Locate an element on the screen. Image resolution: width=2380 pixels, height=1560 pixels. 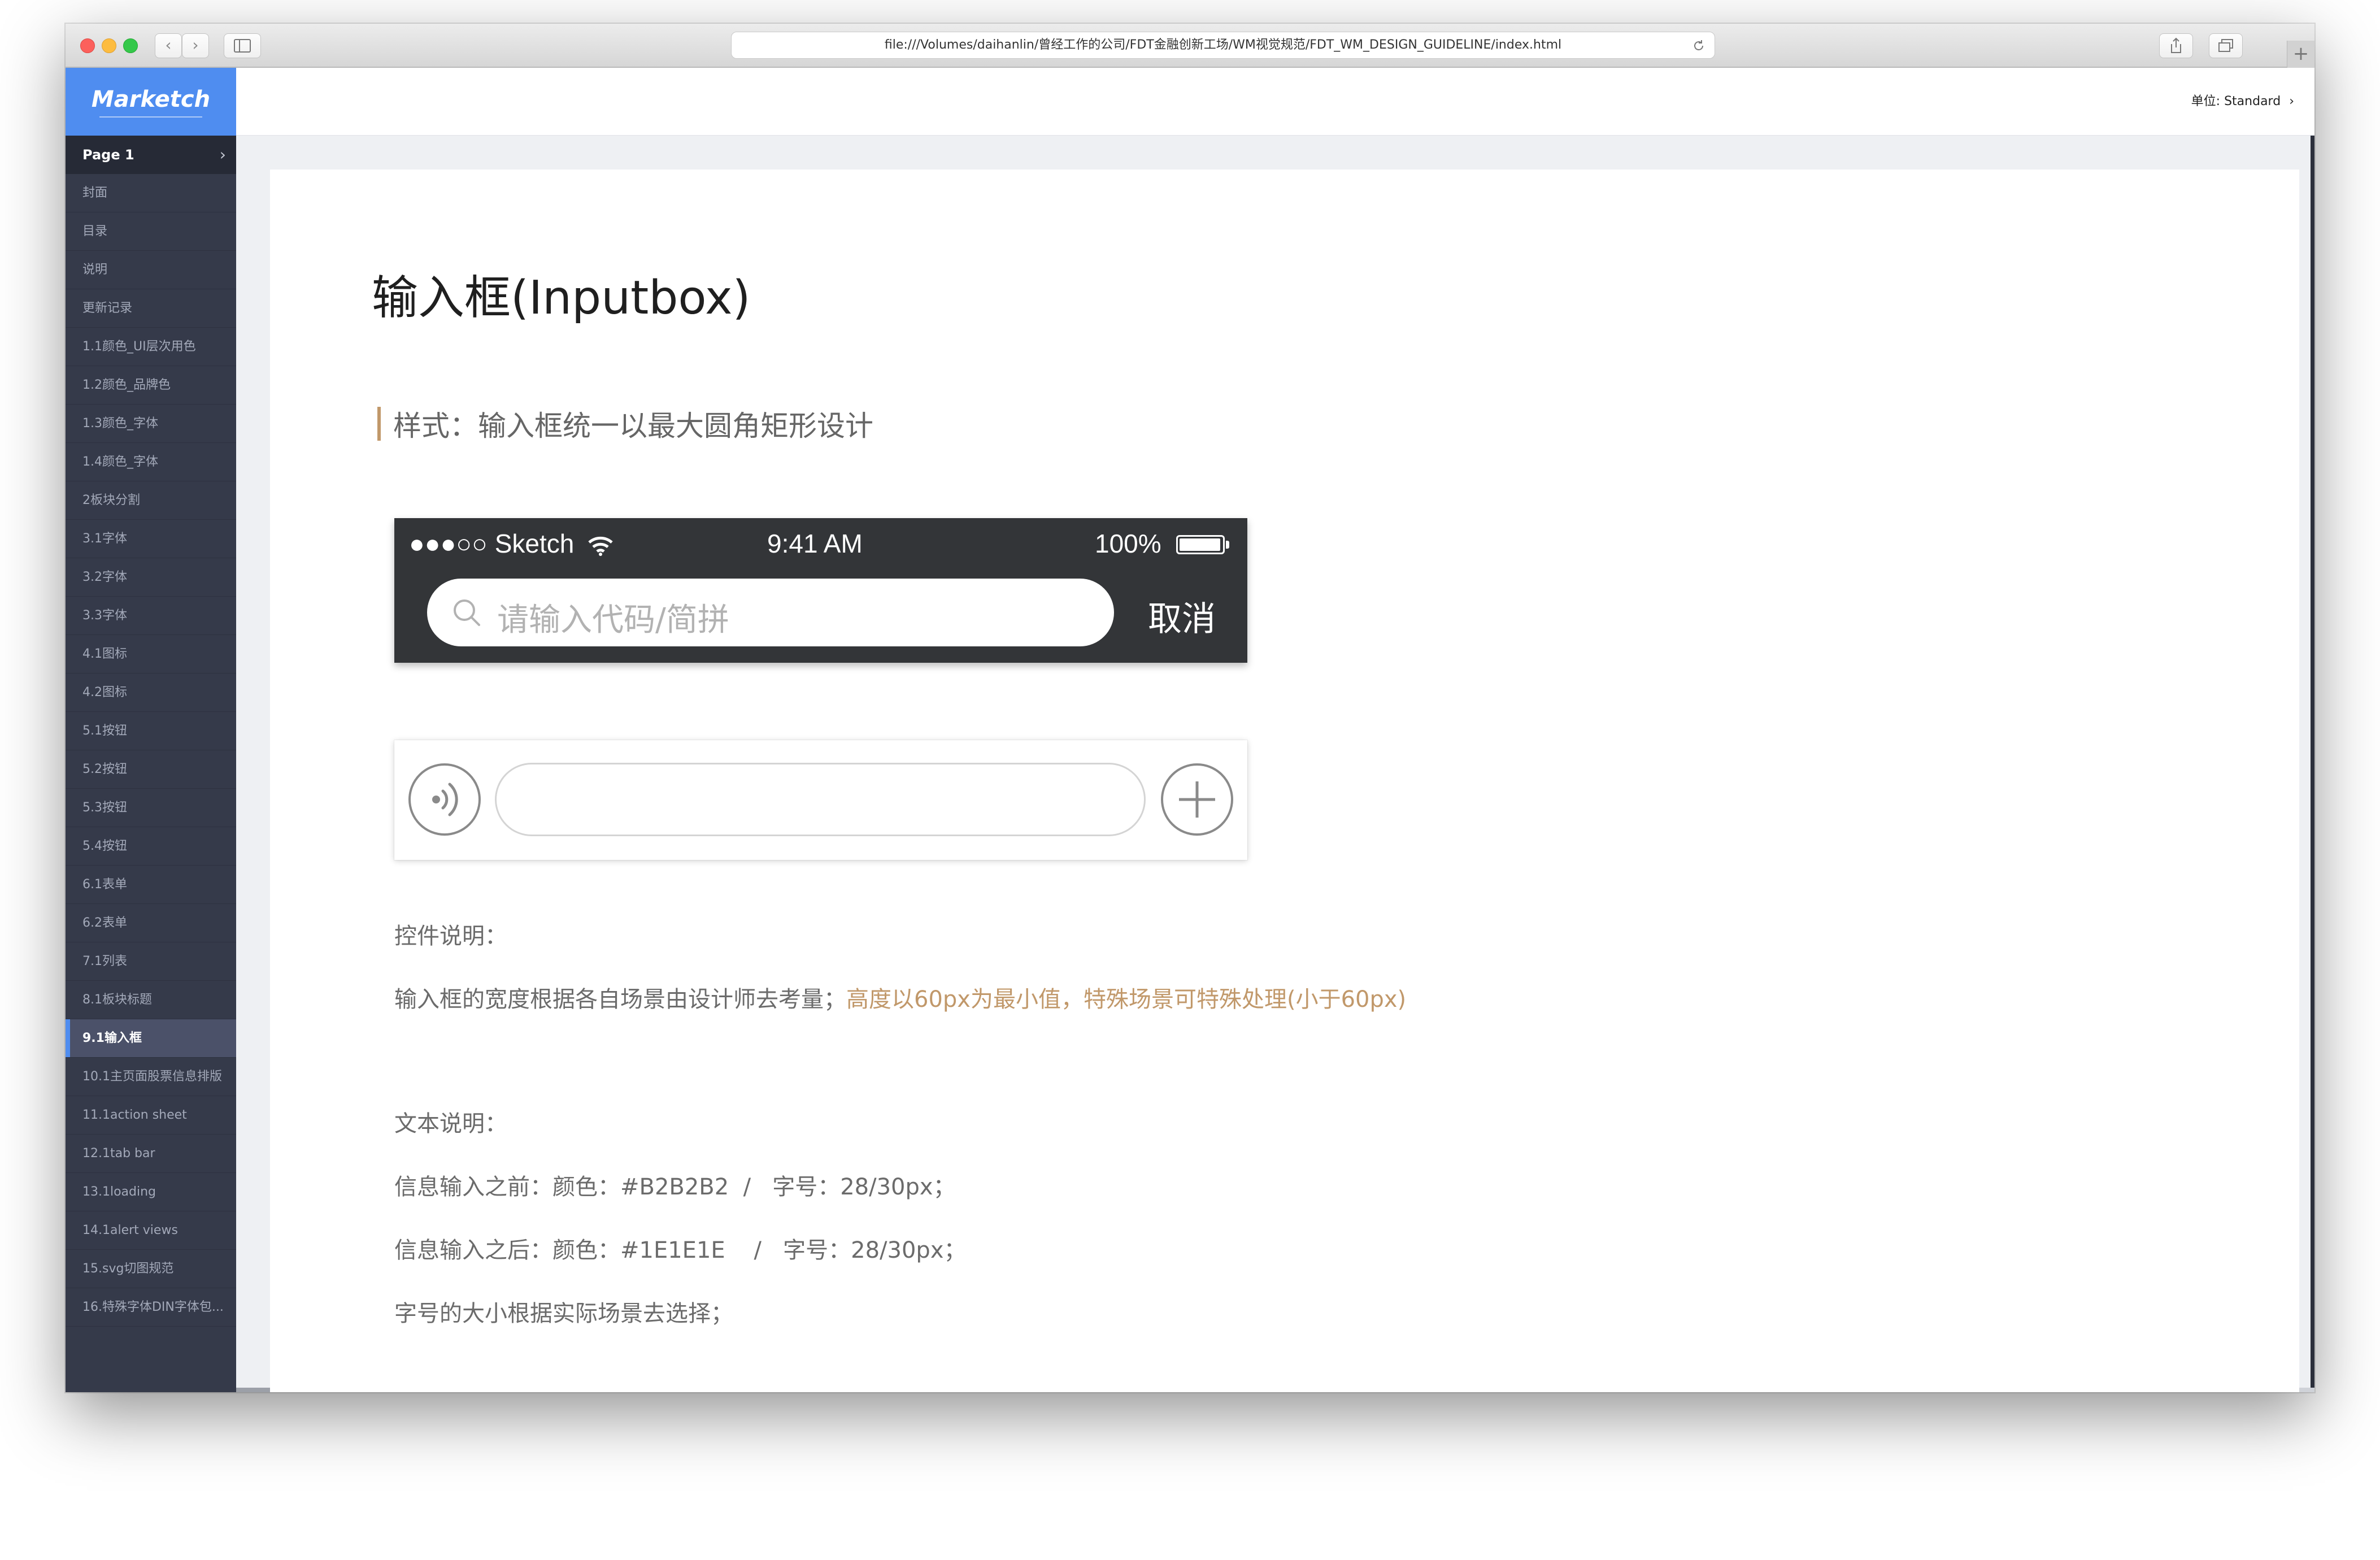
wifi-icon is located at coordinates (600, 546).